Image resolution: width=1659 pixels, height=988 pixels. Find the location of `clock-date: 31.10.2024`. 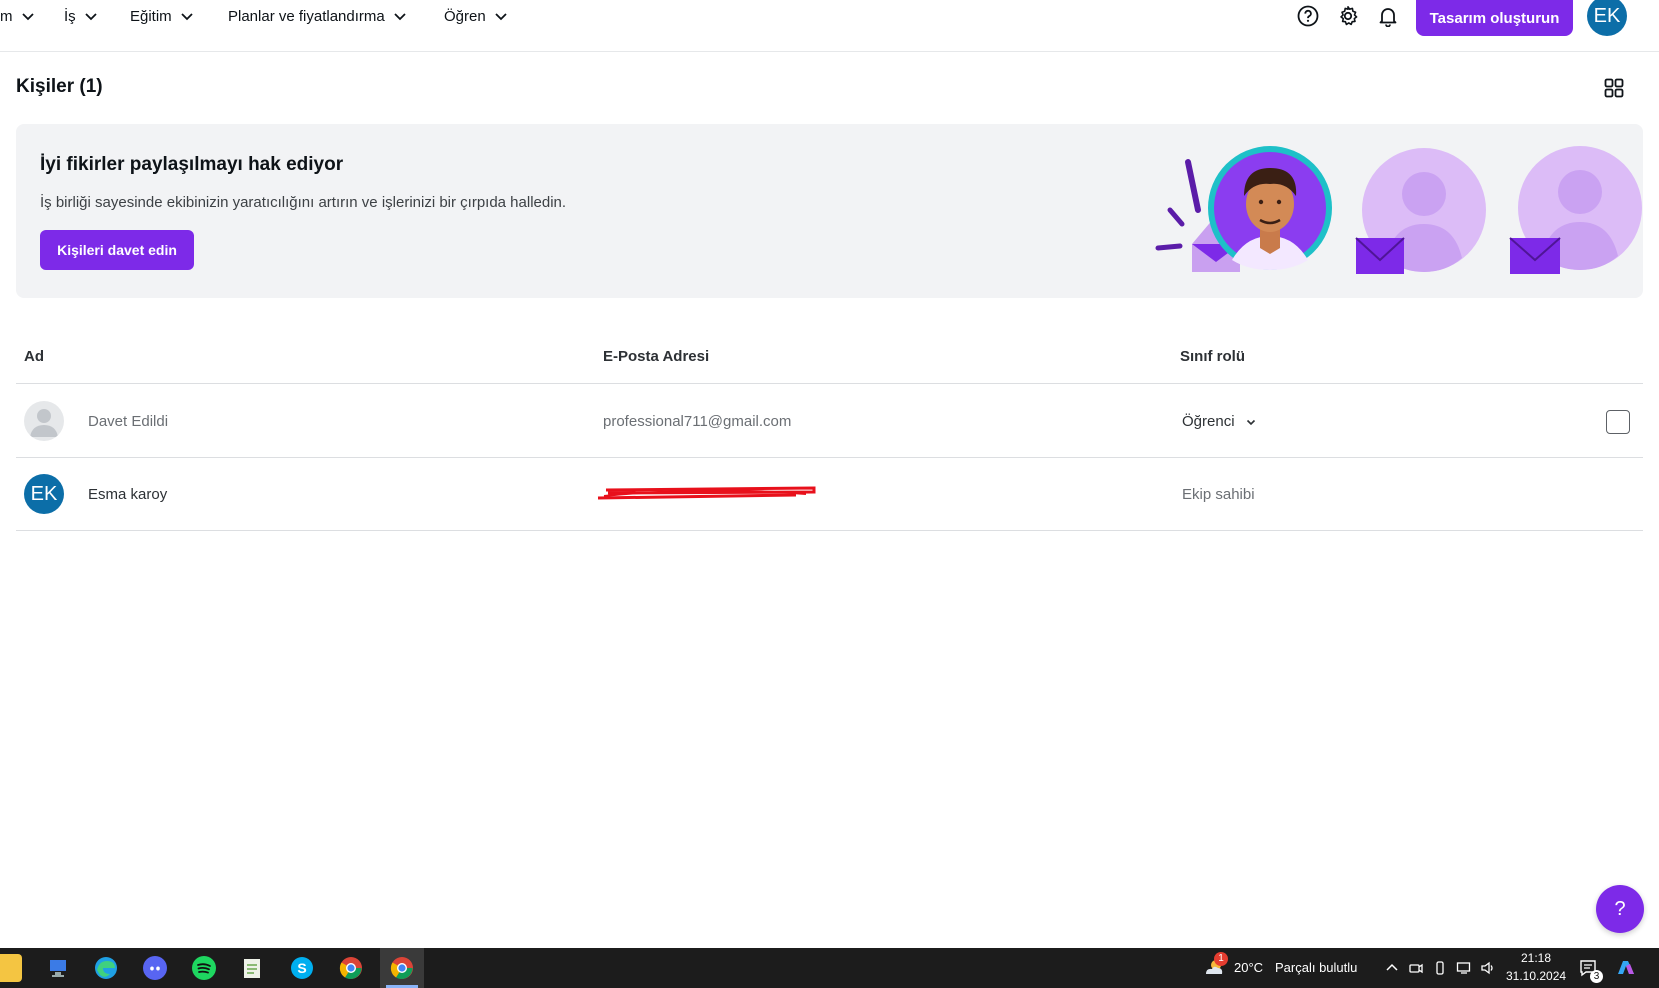

clock-date: 31.10.2024 is located at coordinates (1536, 976).